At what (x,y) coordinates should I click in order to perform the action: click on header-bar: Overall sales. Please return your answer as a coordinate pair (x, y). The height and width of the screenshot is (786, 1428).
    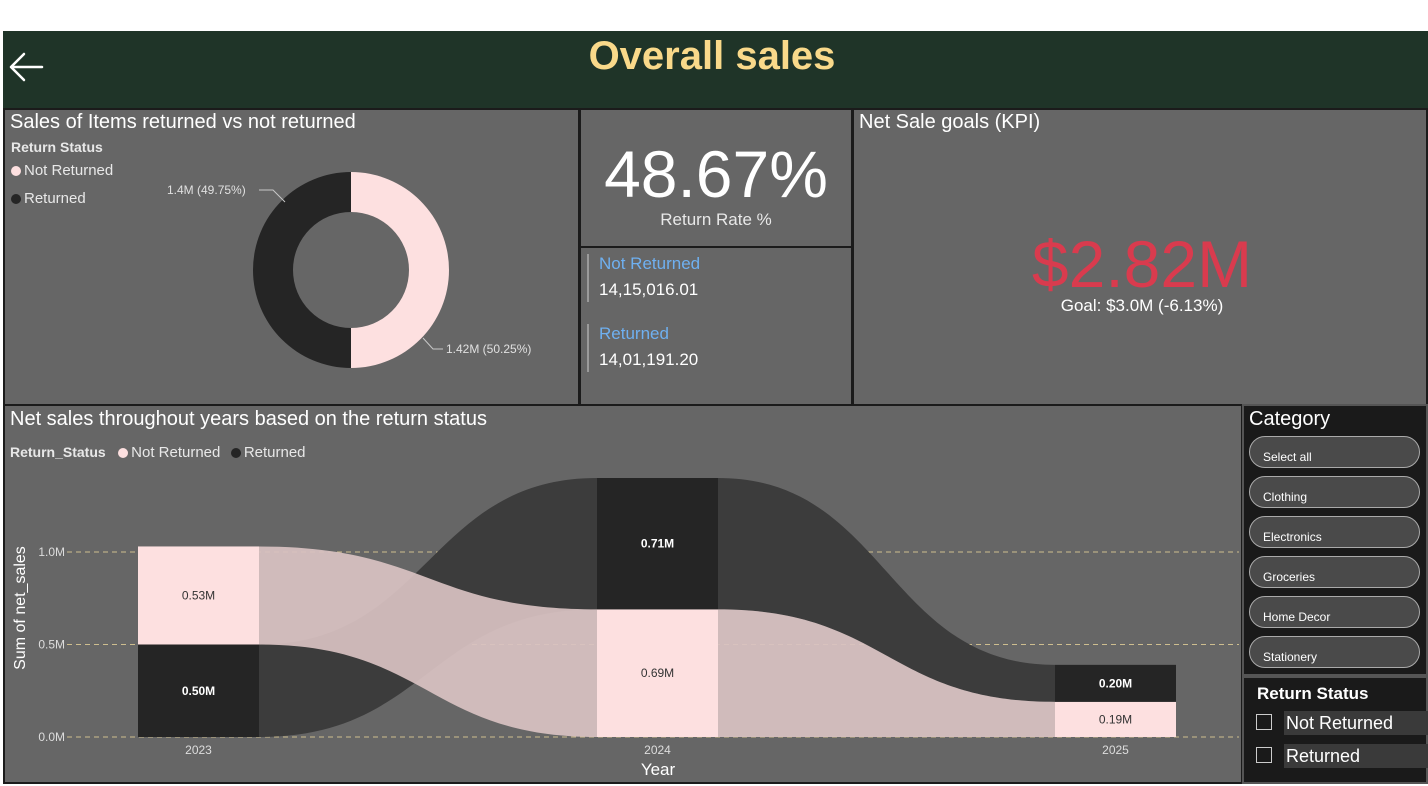
    Looking at the image, I should click on (715, 69).